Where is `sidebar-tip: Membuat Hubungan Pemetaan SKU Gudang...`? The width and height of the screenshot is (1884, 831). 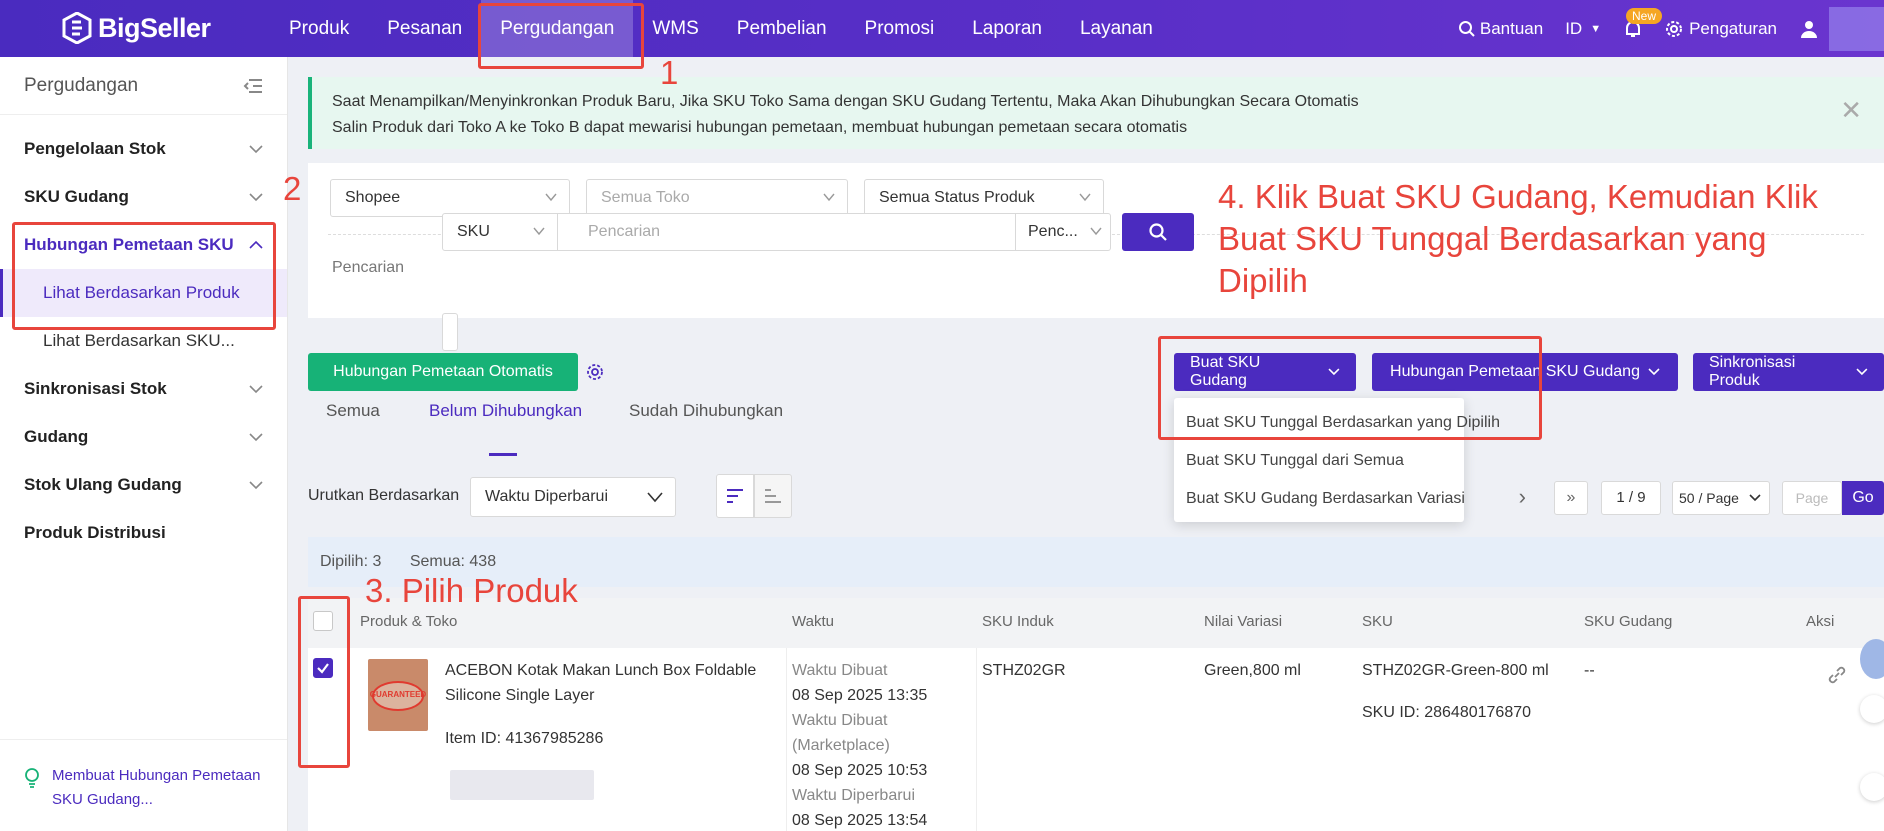 sidebar-tip: Membuat Hubungan Pemetaan SKU Gudang... is located at coordinates (143, 785).